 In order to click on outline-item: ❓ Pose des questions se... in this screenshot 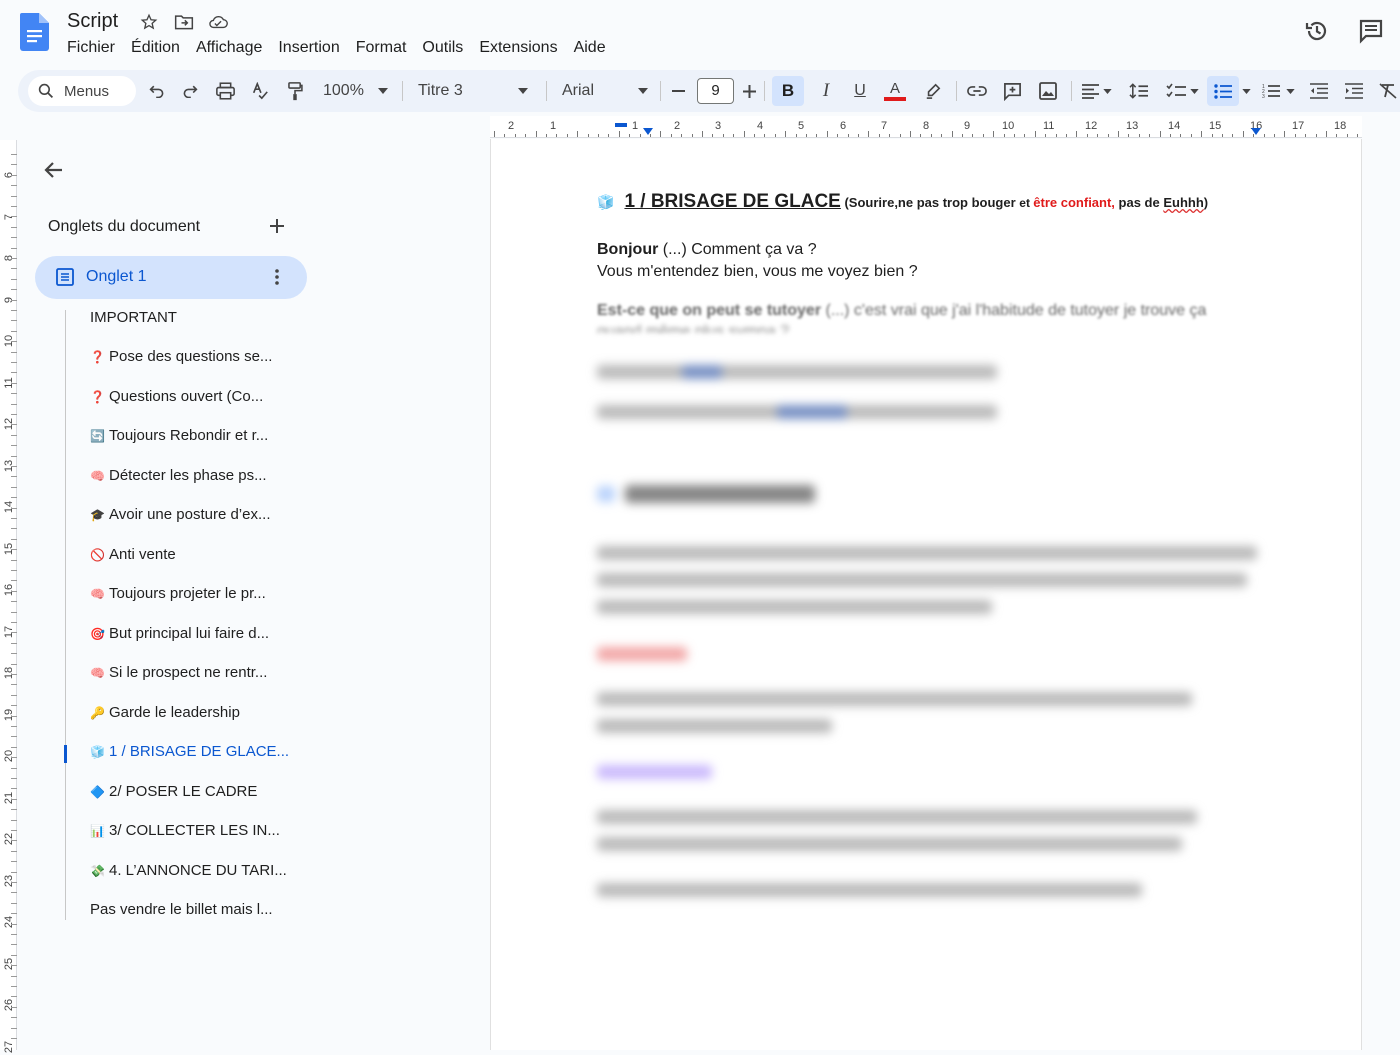, I will do `click(181, 356)`.